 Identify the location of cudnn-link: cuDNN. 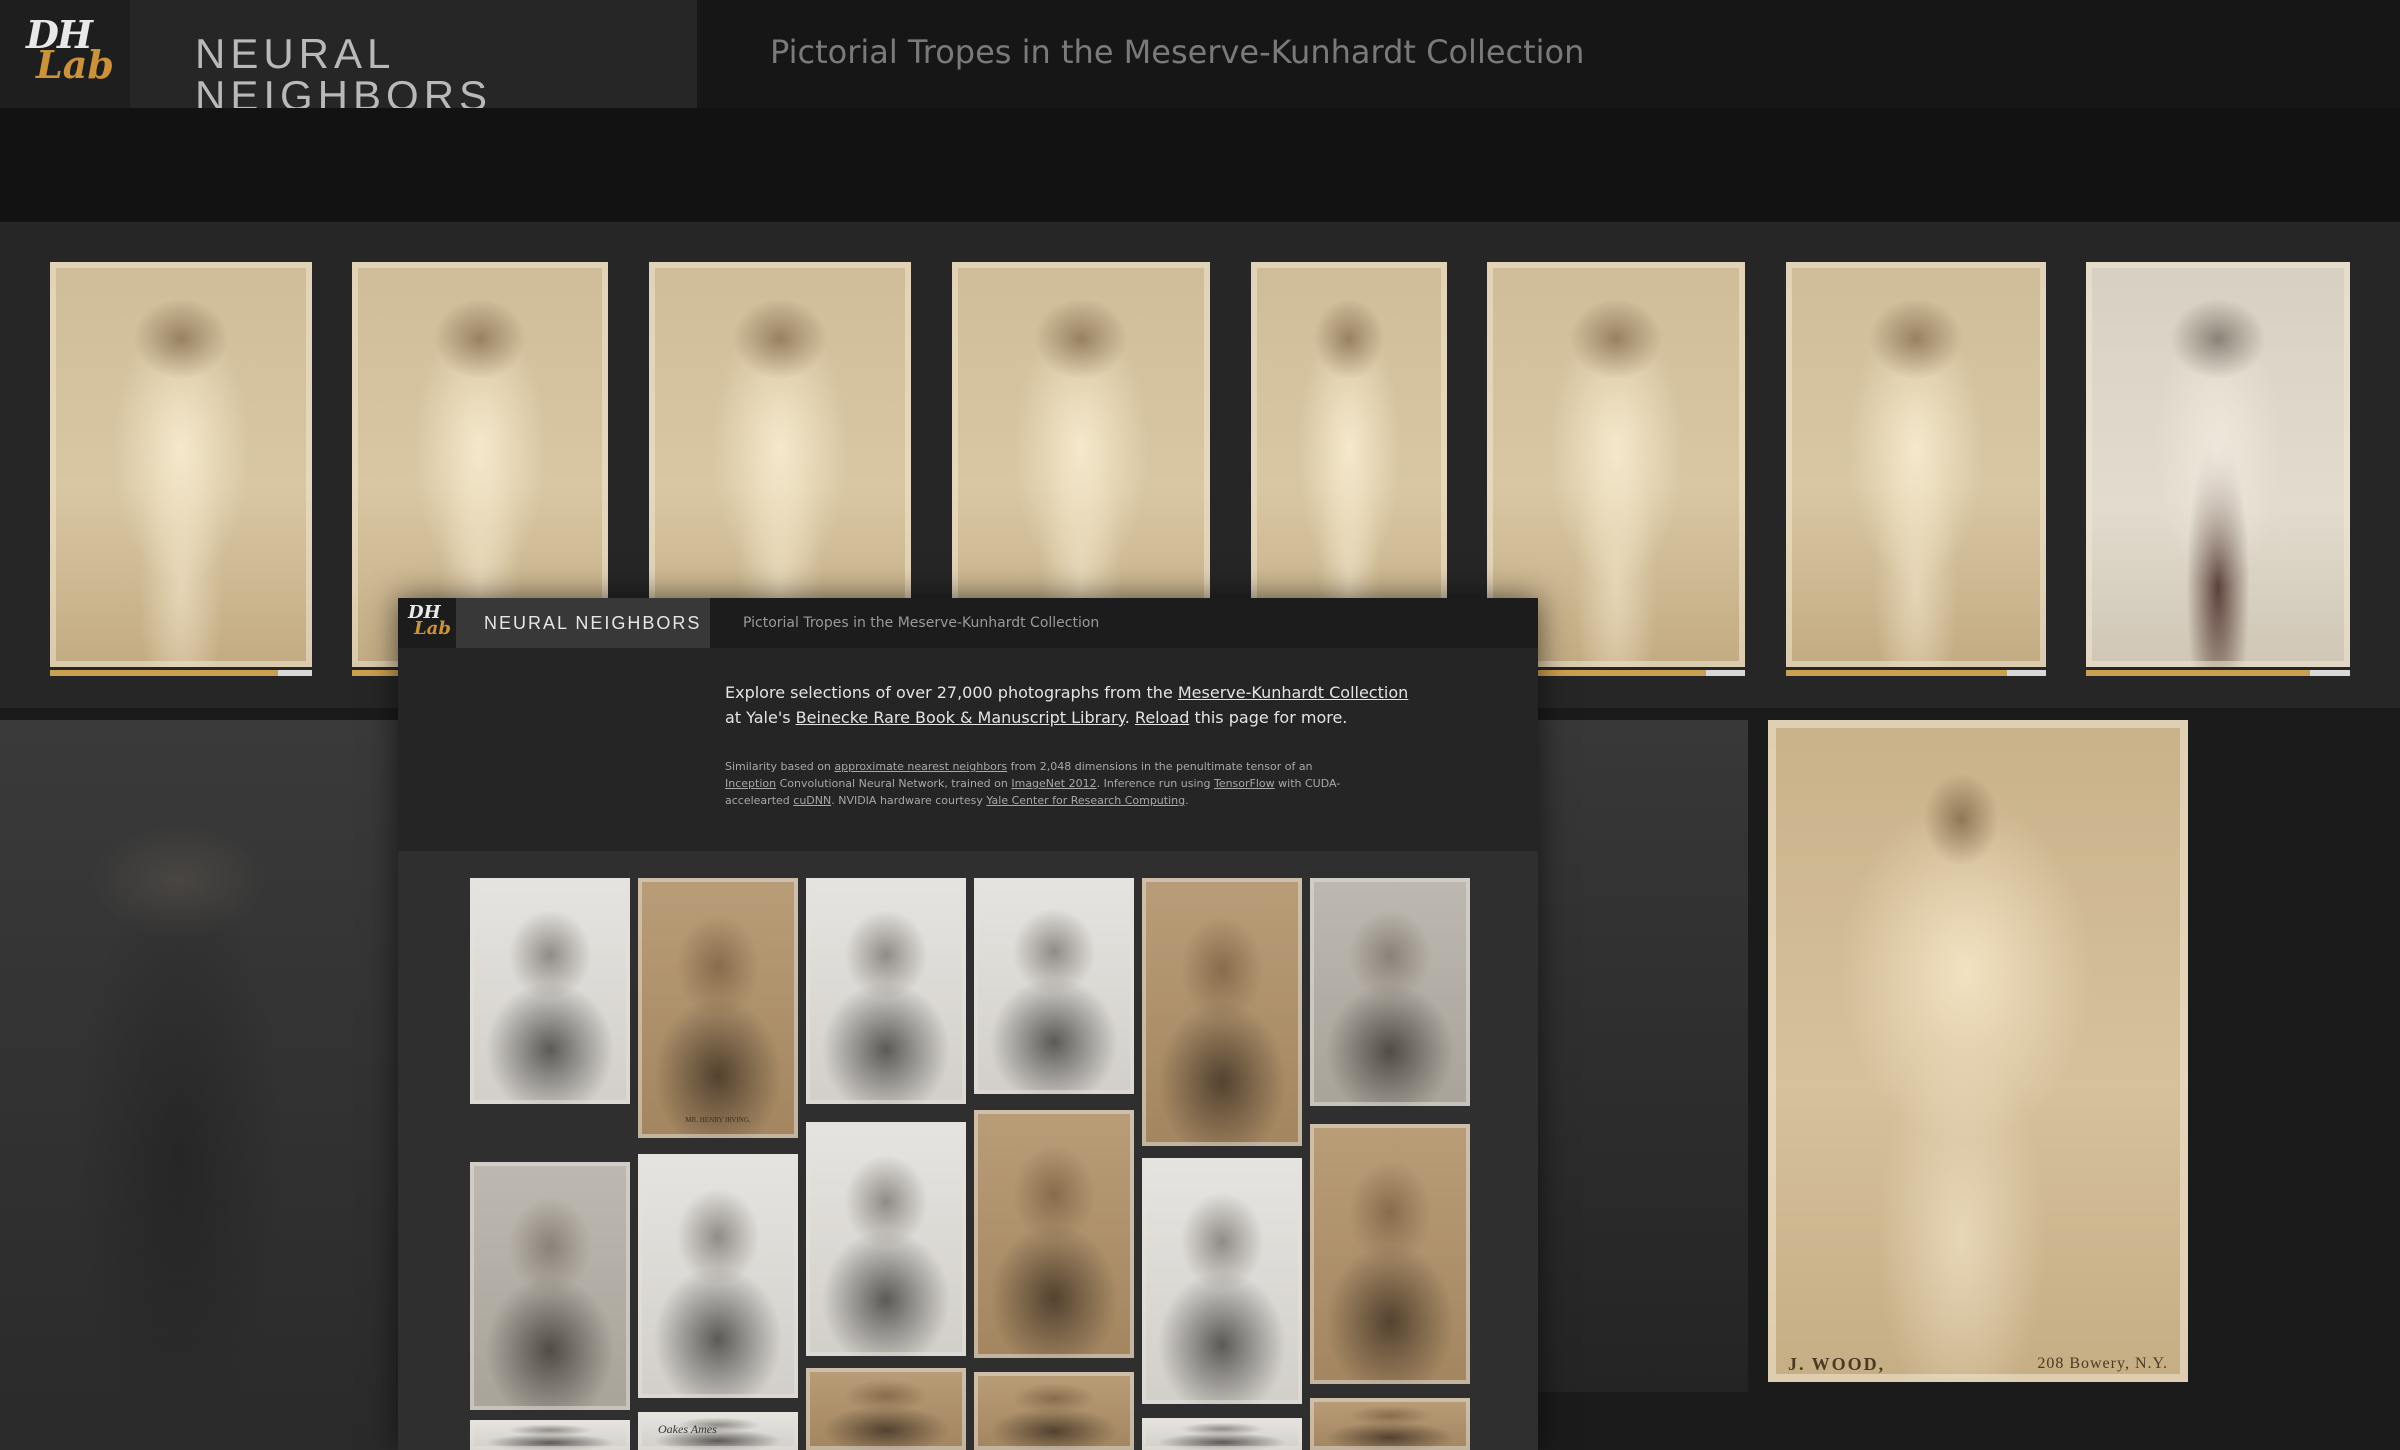
(812, 800).